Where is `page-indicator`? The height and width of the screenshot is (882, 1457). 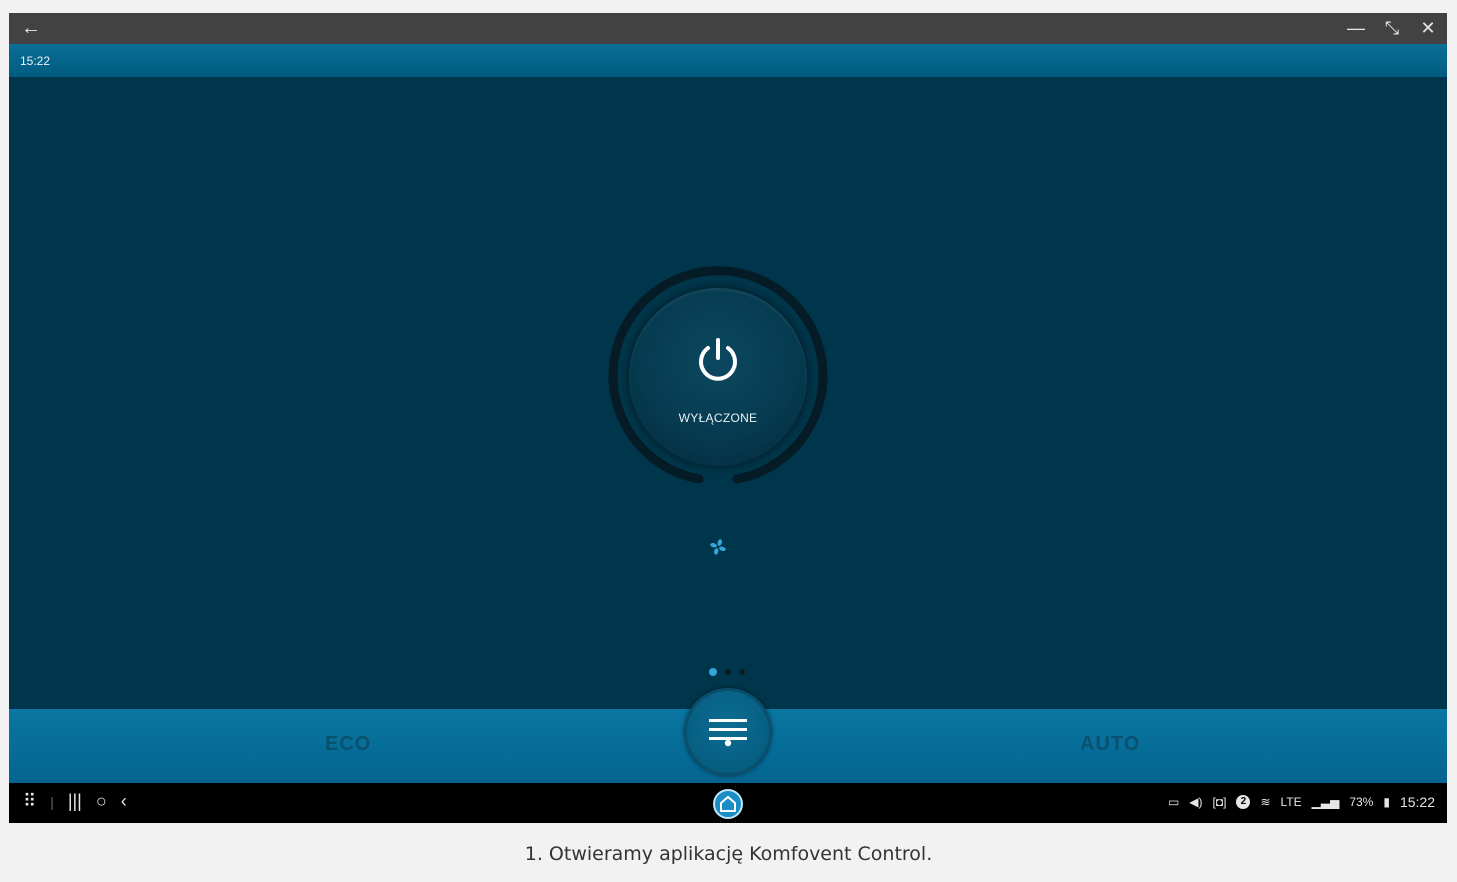
page-indicator is located at coordinates (727, 672).